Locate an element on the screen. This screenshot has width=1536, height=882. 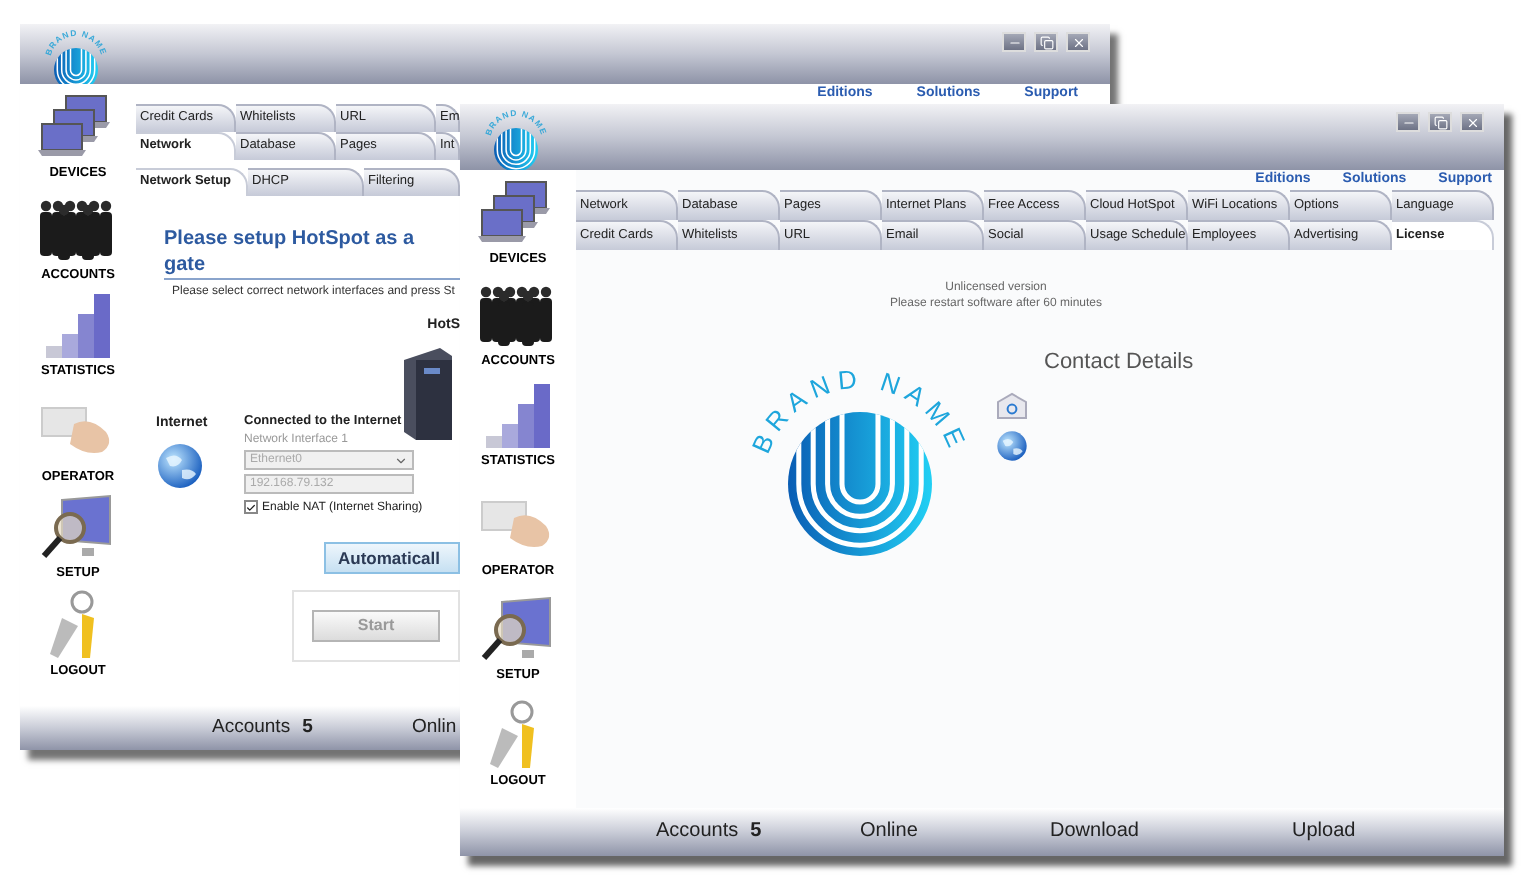
contact-details-title: Contact Details is located at coordinates (1119, 365).